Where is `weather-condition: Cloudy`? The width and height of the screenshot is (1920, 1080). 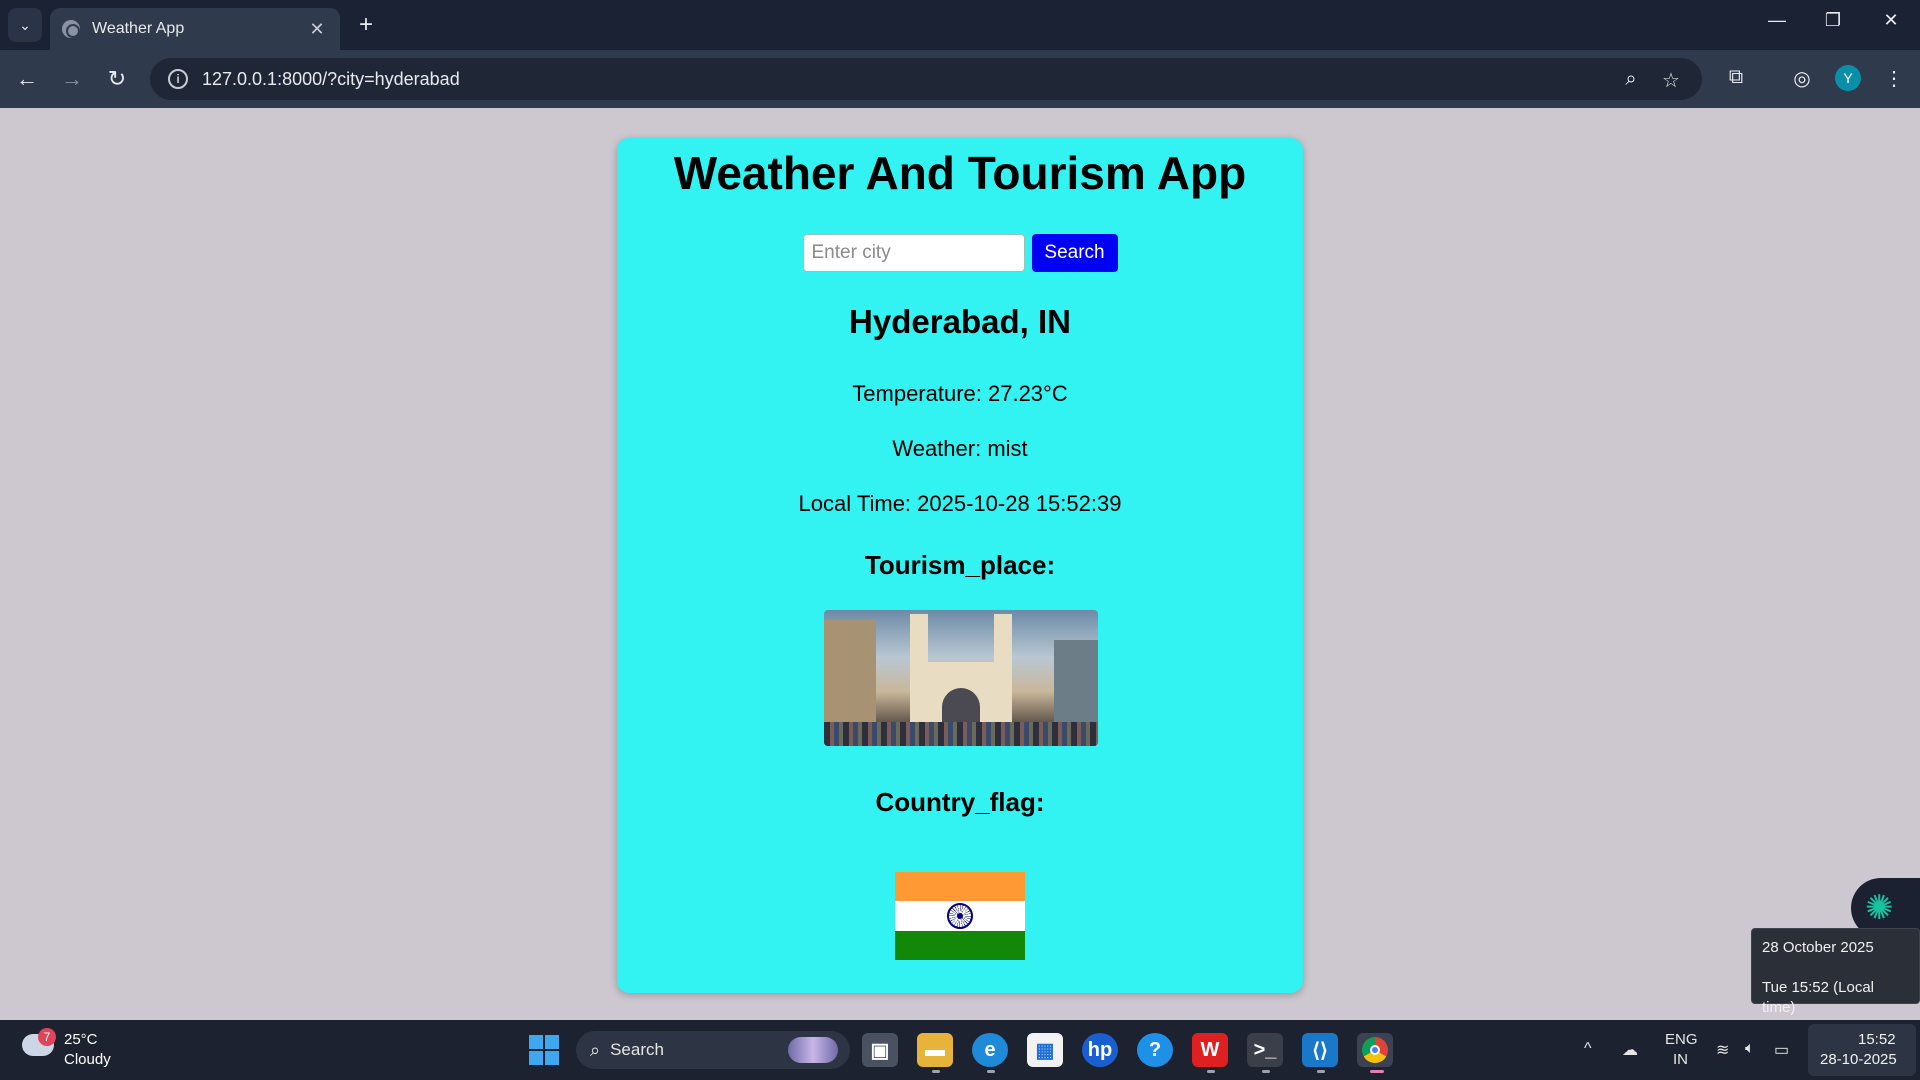 weather-condition: Cloudy is located at coordinates (87, 1059).